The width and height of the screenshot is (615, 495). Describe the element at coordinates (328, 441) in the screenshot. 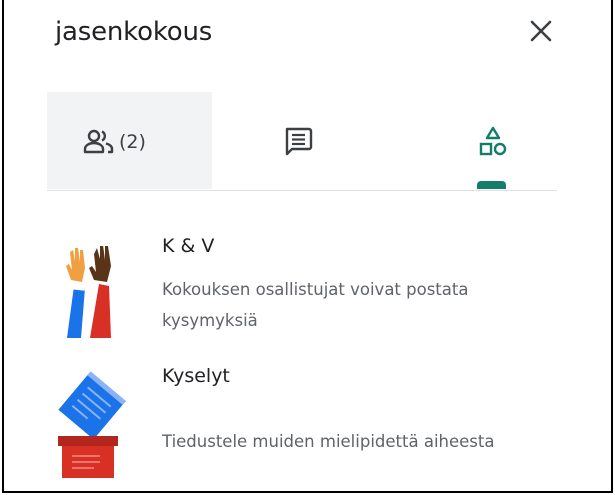

I see `activity-description: Tiedustele muiden mielipidettä aiheesta` at that location.